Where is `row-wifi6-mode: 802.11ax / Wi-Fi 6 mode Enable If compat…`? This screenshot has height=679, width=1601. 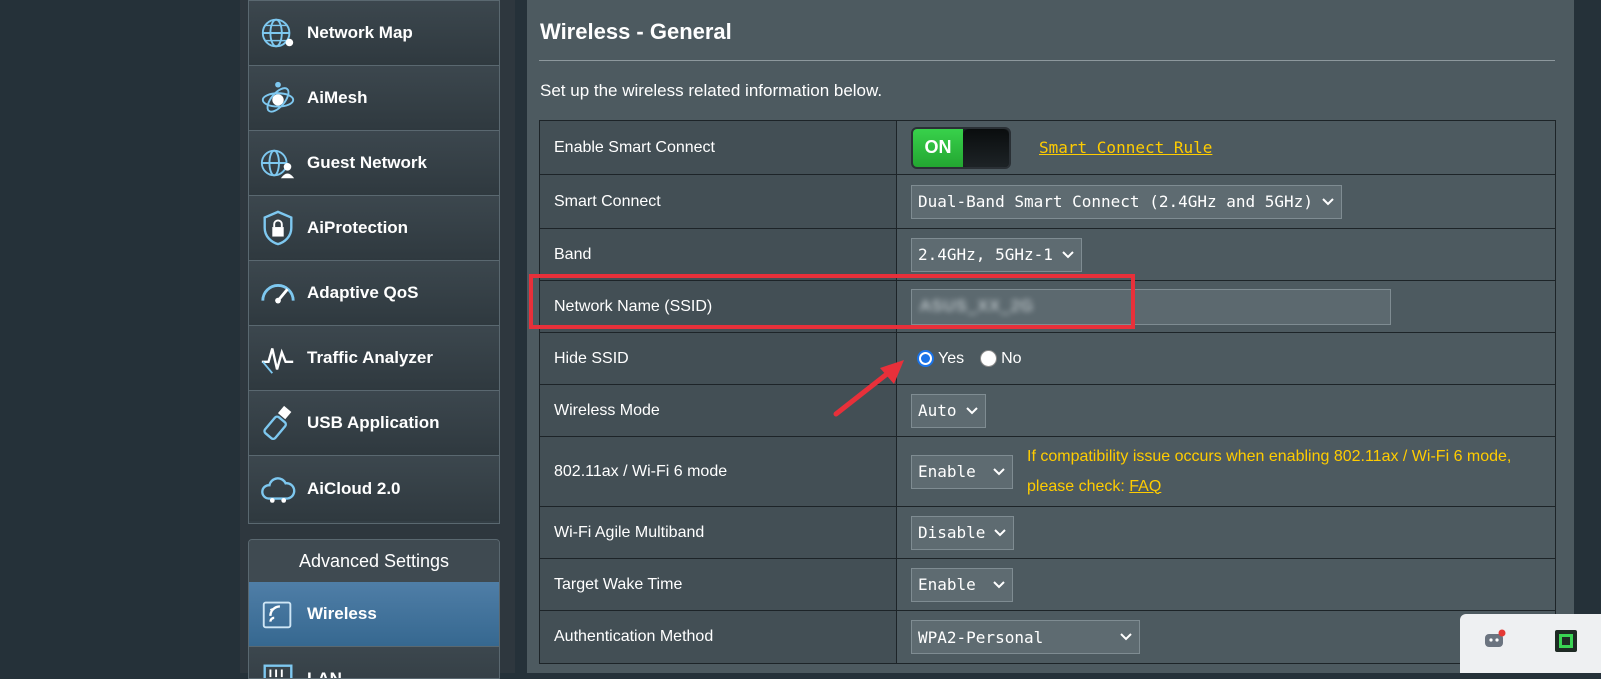 row-wifi6-mode: 802.11ax / Wi-Fi 6 mode Enable If compat… is located at coordinates (1047, 472).